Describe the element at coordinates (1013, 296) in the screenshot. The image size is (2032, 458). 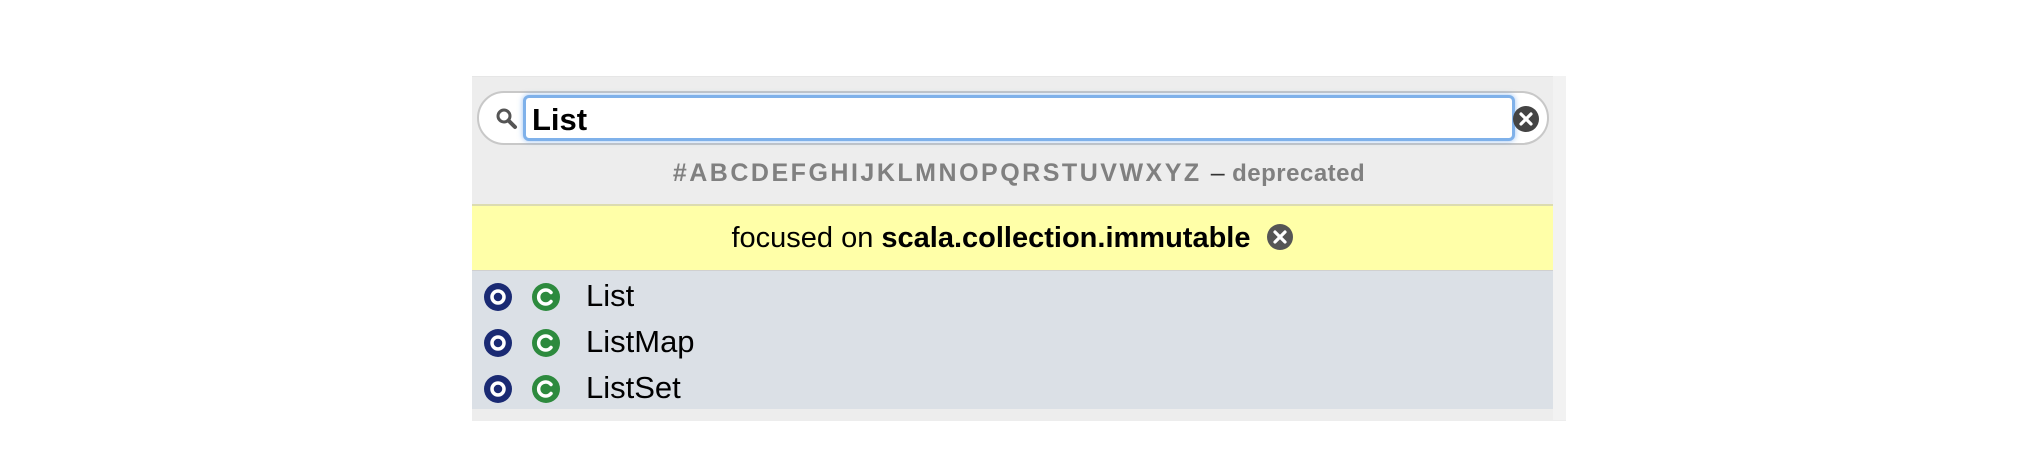
I see `result-row: List` at that location.